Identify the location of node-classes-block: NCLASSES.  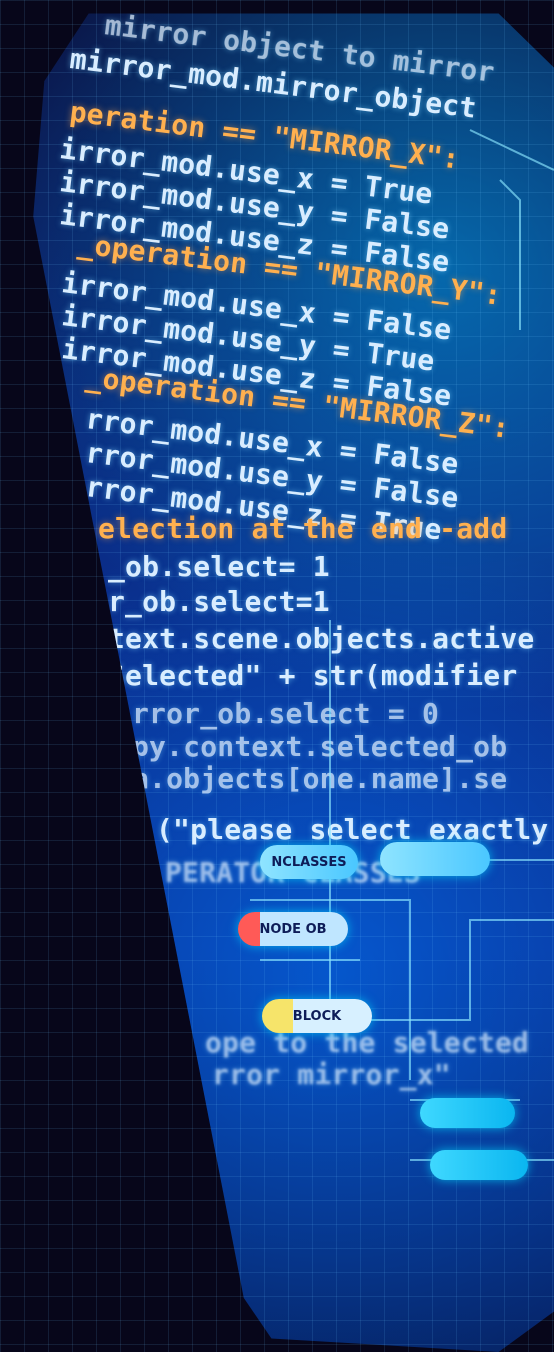
(309, 862).